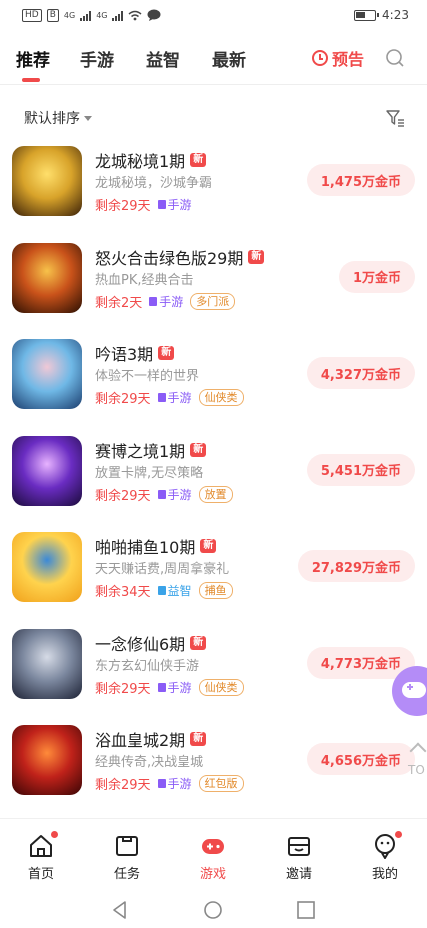  I want to click on tab-mobile-games: 手游, so click(97, 58).